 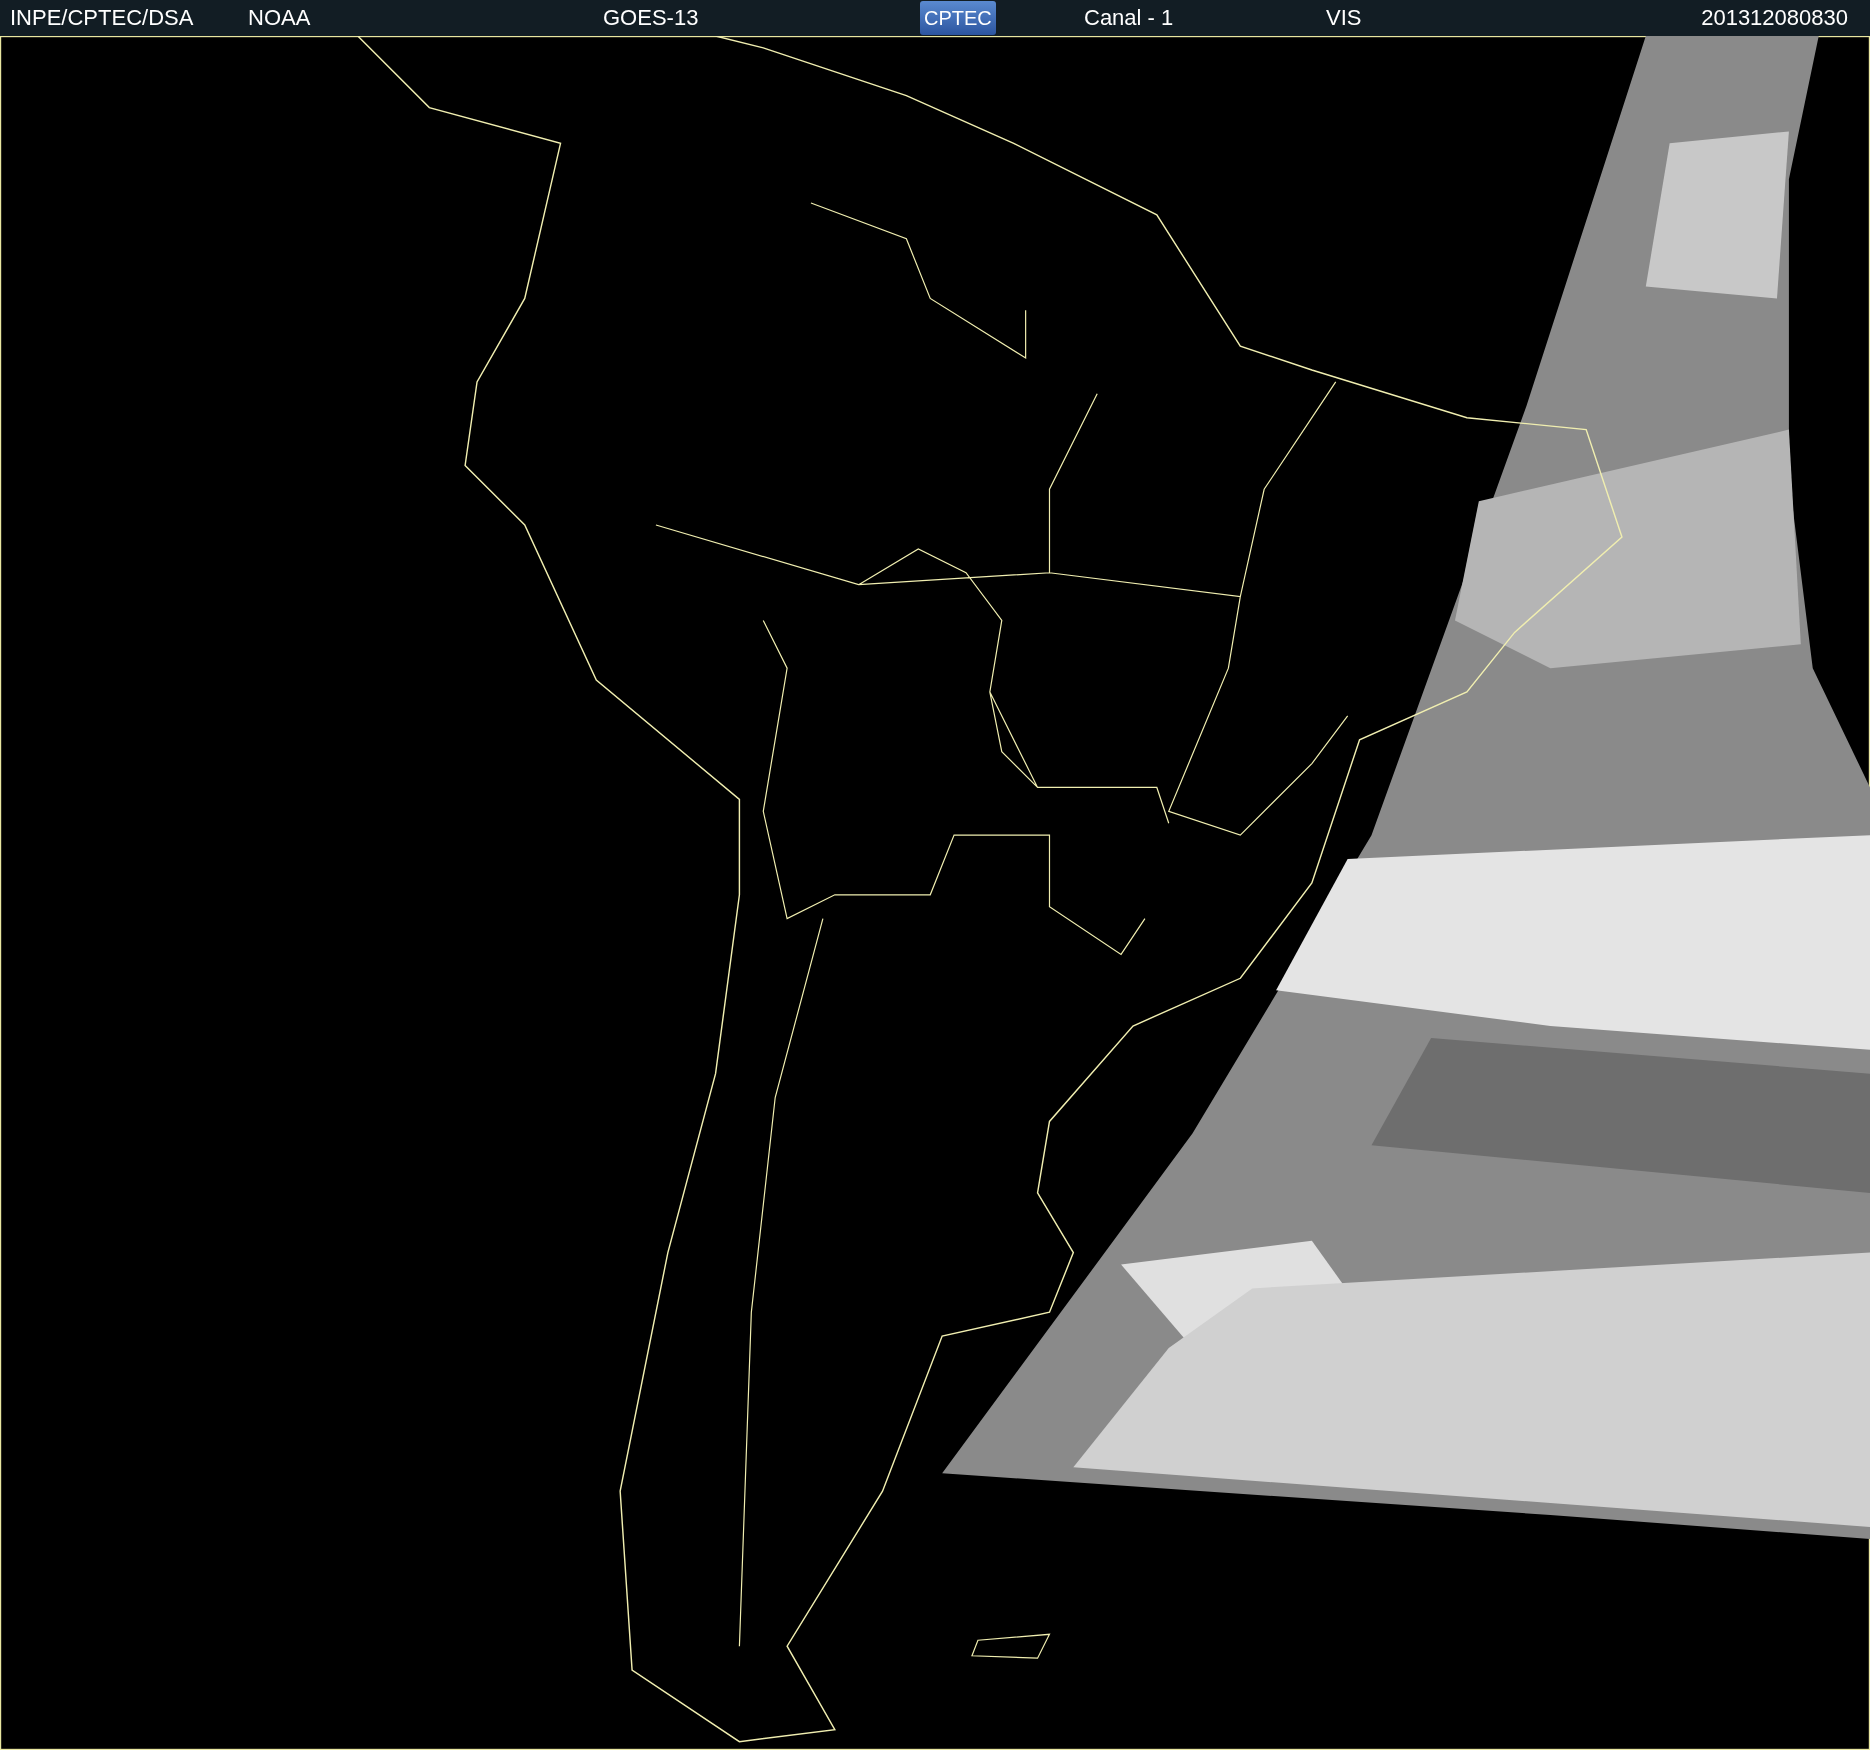 What do you see at coordinates (1129, 18) in the screenshot?
I see `header-label: Canal - 1` at bounding box center [1129, 18].